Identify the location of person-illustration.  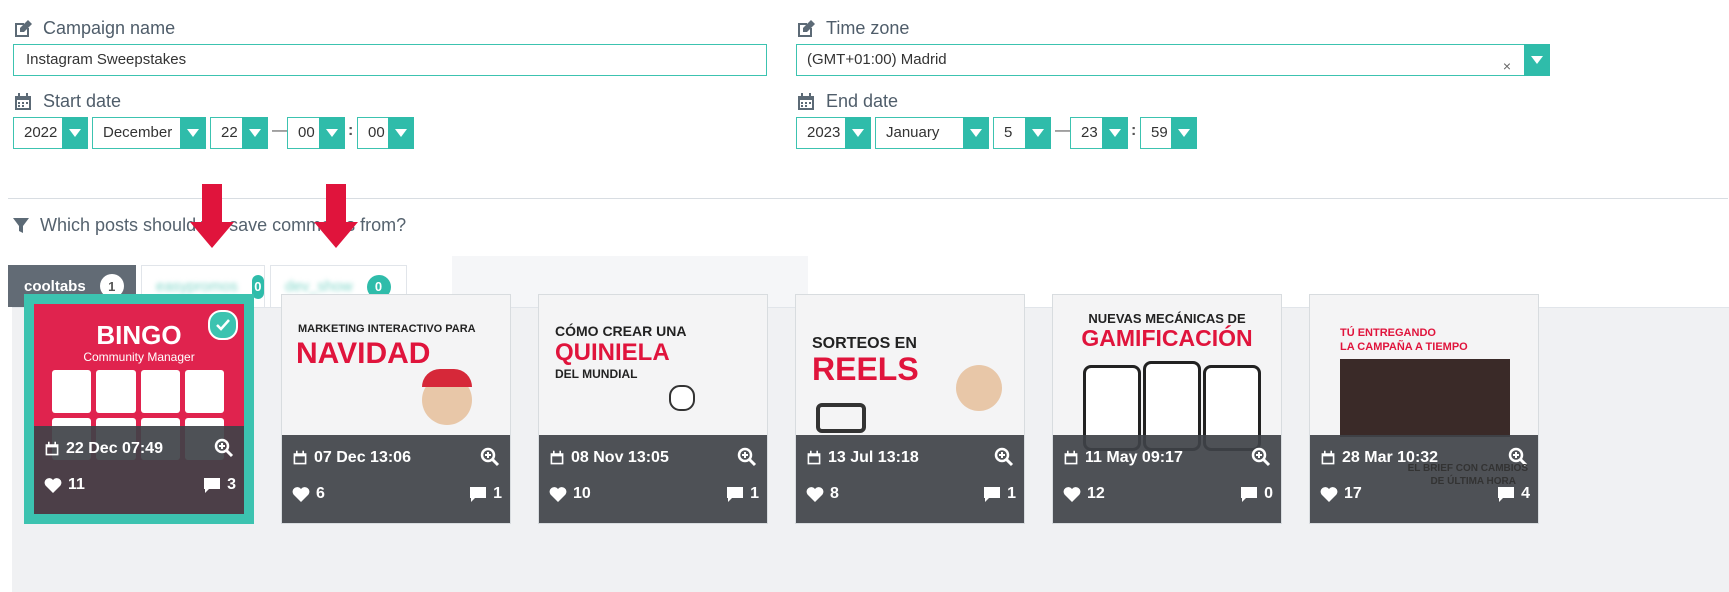
(979, 388).